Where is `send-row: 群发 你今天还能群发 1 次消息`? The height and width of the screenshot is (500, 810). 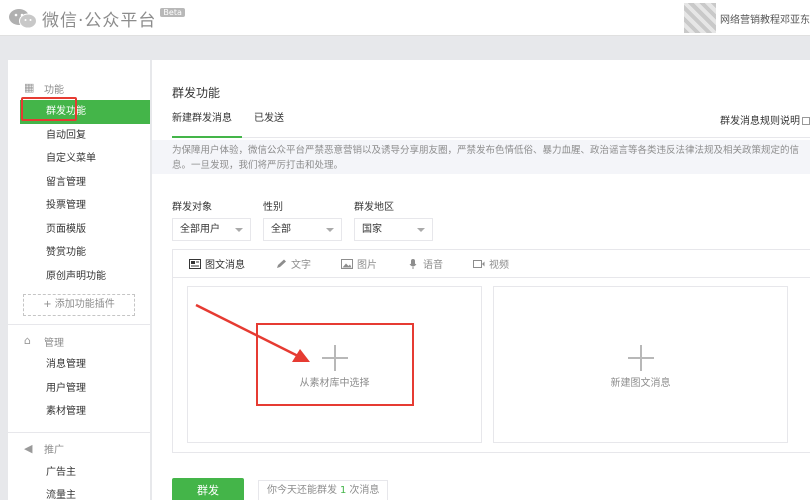 send-row: 群发 你今天还能群发 1 次消息 is located at coordinates (280, 489).